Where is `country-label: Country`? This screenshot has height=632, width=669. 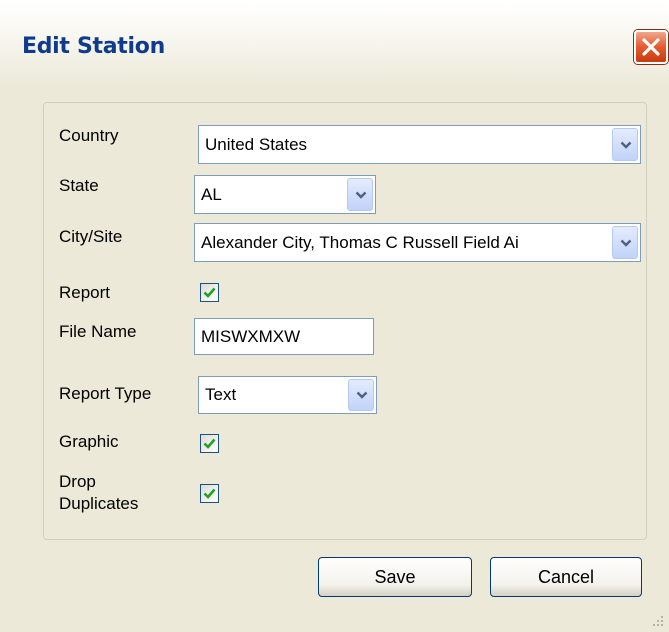
country-label: Country is located at coordinates (89, 135).